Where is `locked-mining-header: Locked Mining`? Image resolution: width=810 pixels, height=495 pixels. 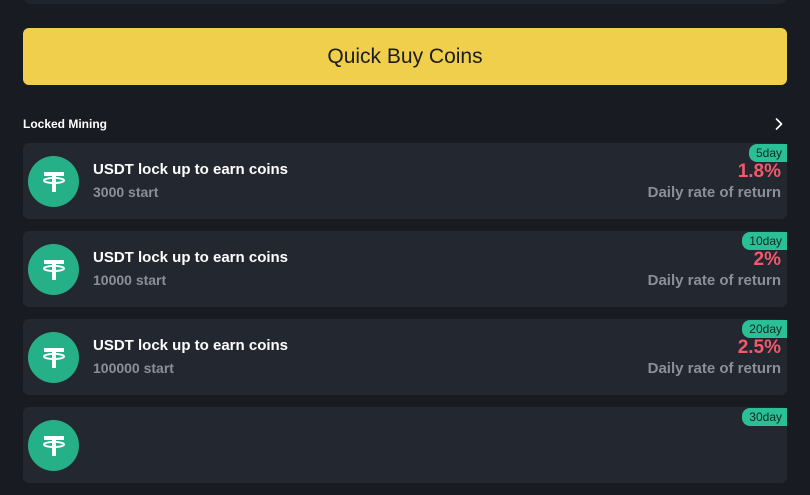
locked-mining-header: Locked Mining is located at coordinates (405, 124).